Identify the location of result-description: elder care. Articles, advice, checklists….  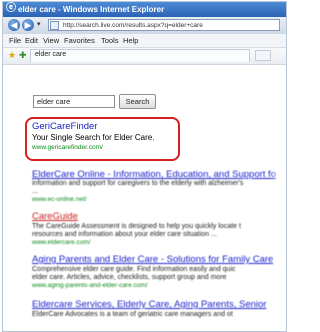
(129, 277).